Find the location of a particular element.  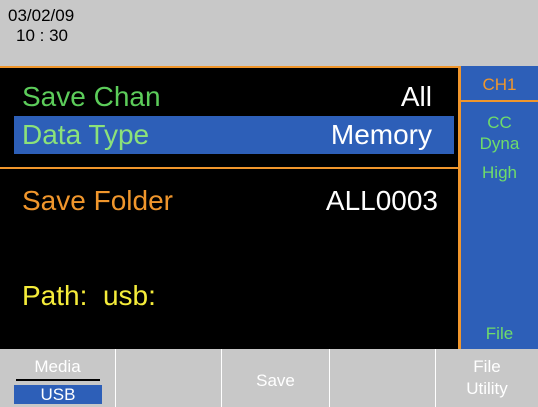

save-folder-label: Save Folder is located at coordinates (97, 200).